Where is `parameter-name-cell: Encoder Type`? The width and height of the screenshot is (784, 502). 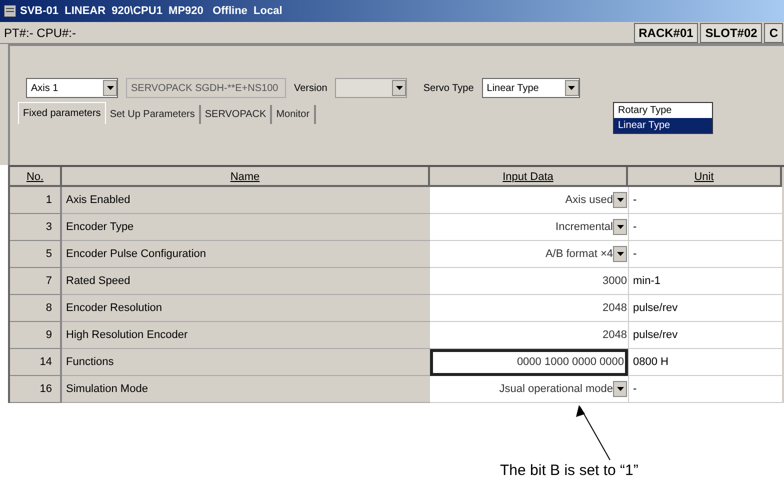
parameter-name-cell: Encoder Type is located at coordinates (246, 227).